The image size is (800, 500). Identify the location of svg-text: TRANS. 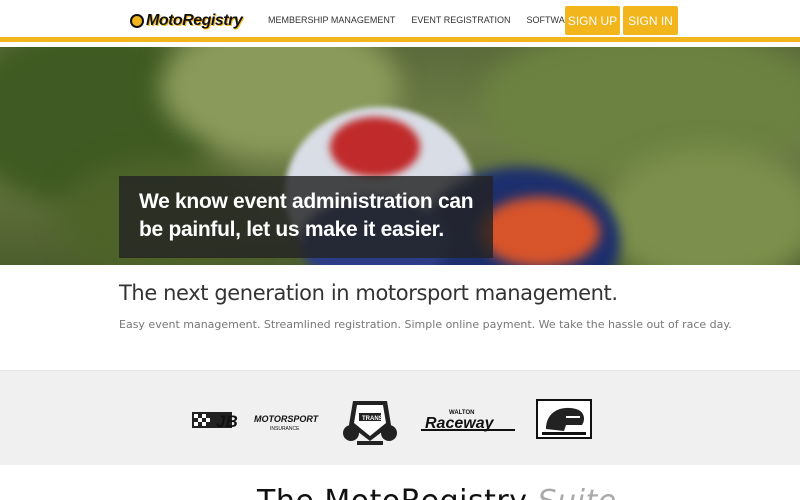
(372, 419).